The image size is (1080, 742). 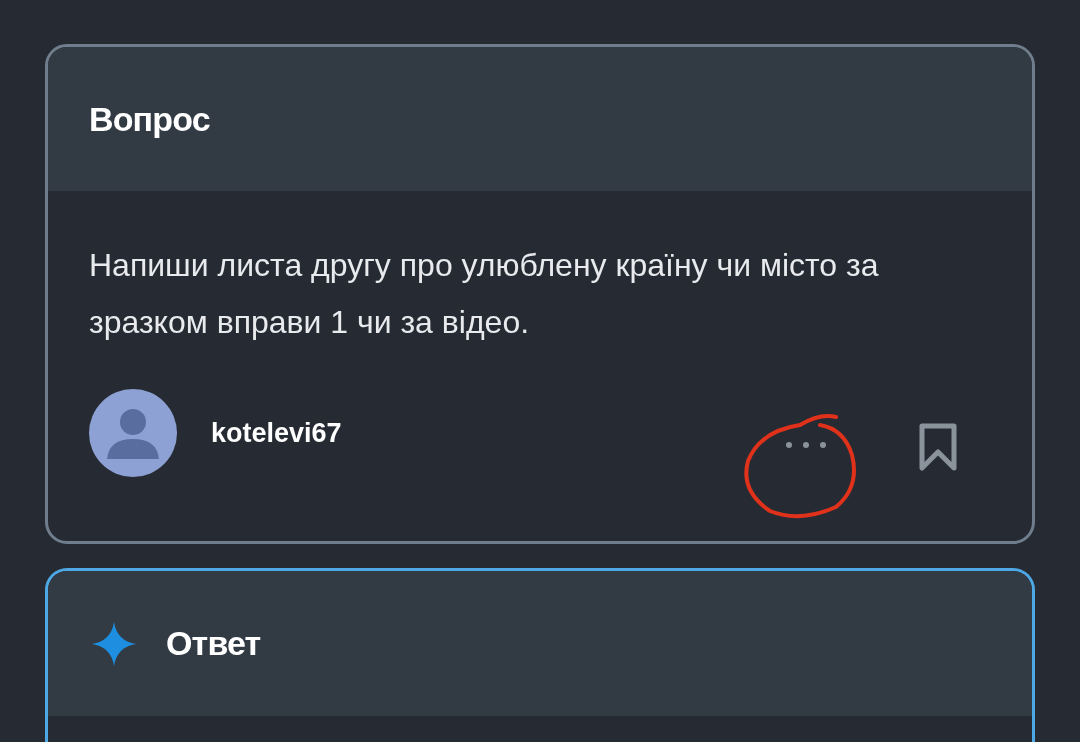 What do you see at coordinates (149, 119) in the screenshot?
I see `card-title: Вопрос` at bounding box center [149, 119].